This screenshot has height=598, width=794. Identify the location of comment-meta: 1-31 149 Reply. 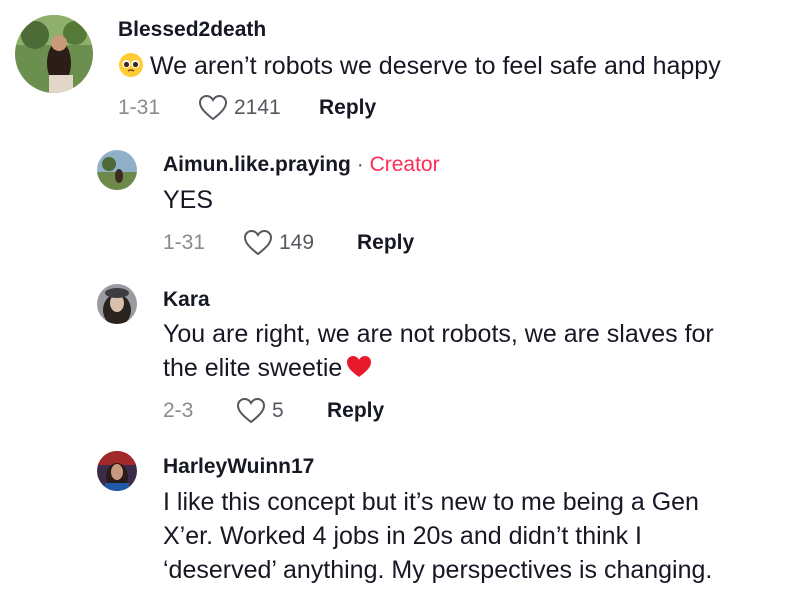
(288, 243).